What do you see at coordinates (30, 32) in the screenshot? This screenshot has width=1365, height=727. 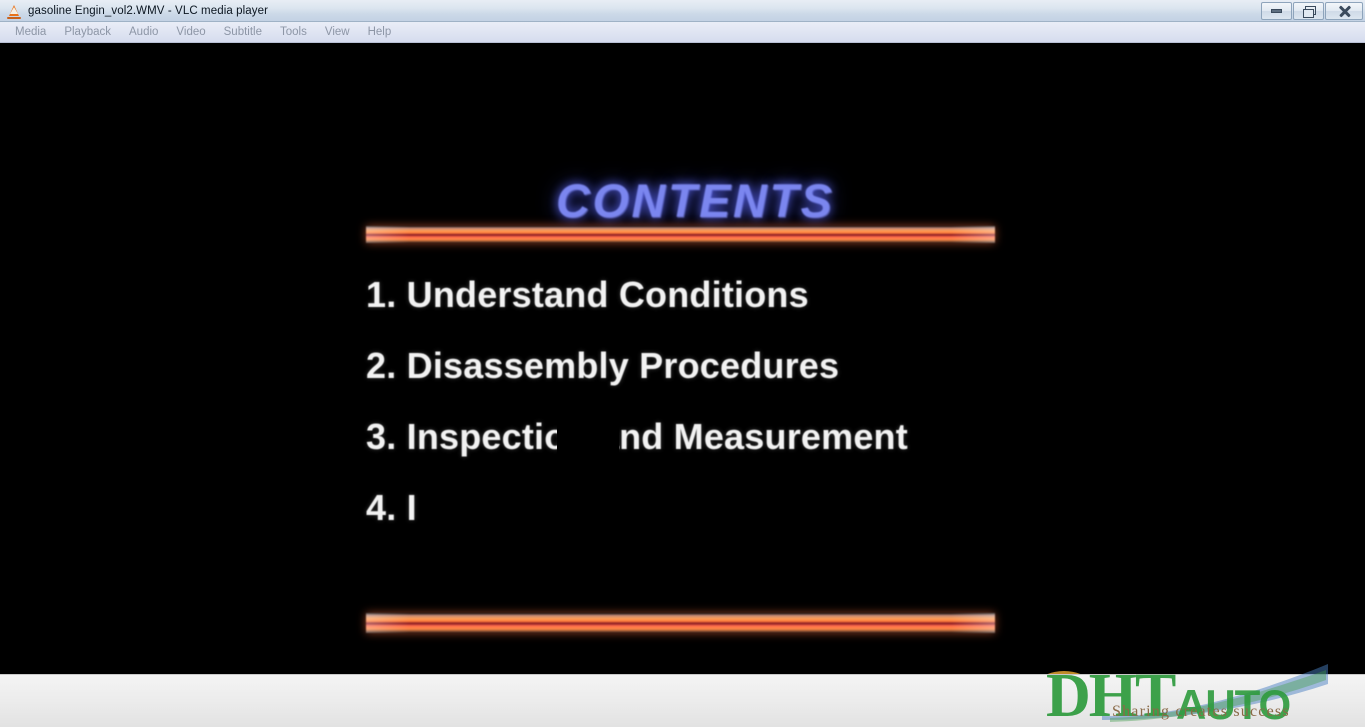 I see `menu-item-media: Media` at bounding box center [30, 32].